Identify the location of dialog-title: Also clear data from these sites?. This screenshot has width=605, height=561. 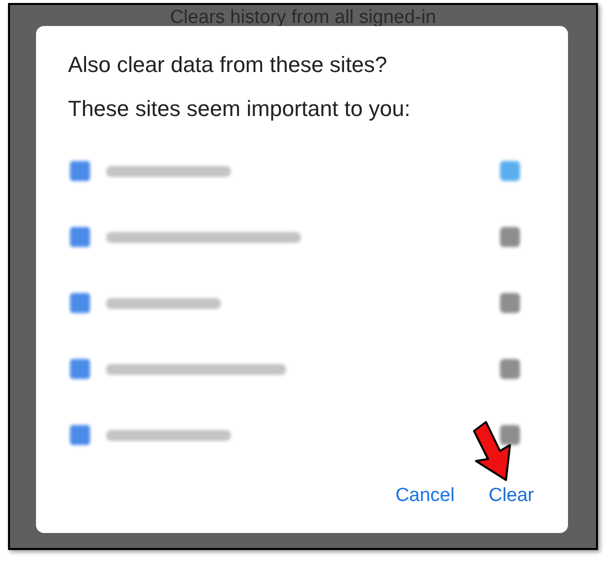
(228, 65).